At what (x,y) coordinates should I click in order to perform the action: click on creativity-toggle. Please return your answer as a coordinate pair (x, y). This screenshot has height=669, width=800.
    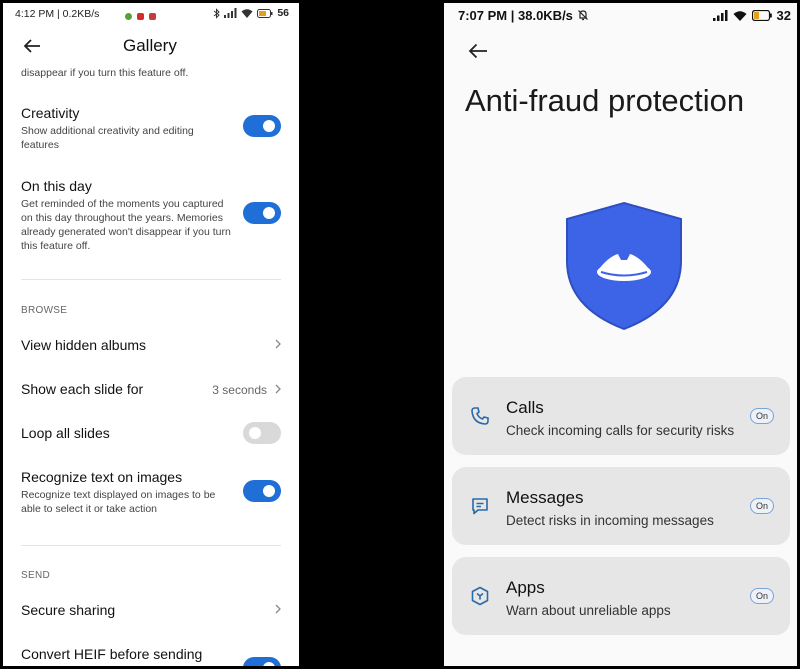
    Looking at the image, I should click on (262, 126).